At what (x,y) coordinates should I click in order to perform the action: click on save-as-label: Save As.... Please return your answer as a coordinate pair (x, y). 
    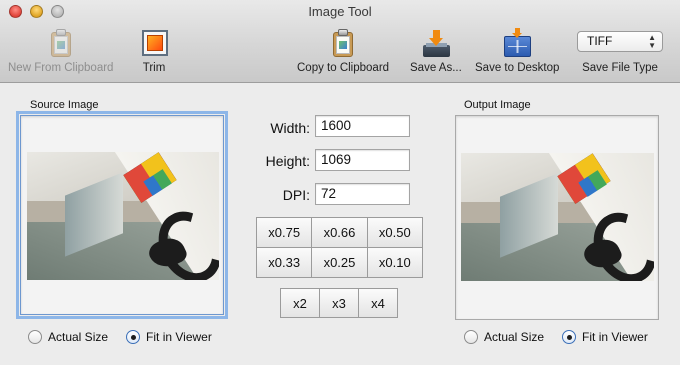
    Looking at the image, I should click on (436, 68).